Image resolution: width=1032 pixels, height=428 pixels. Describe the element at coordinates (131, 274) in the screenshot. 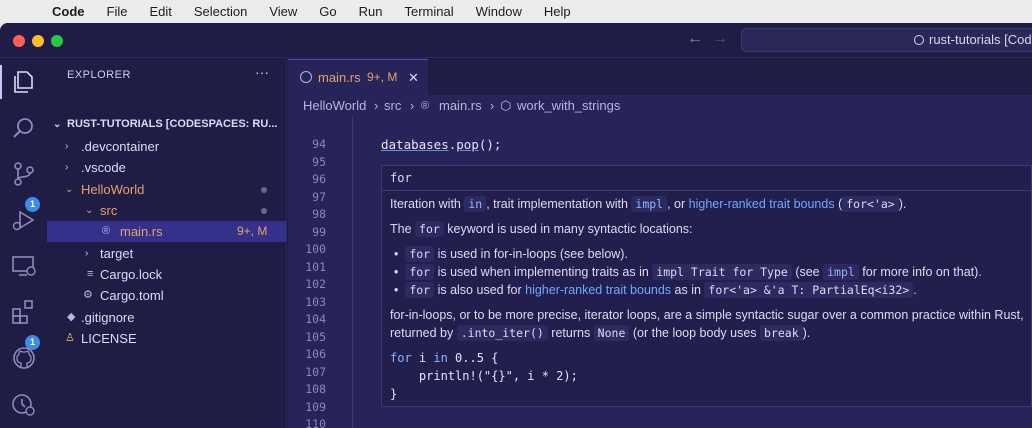

I see `tree-item-label: Cargo.lock` at that location.